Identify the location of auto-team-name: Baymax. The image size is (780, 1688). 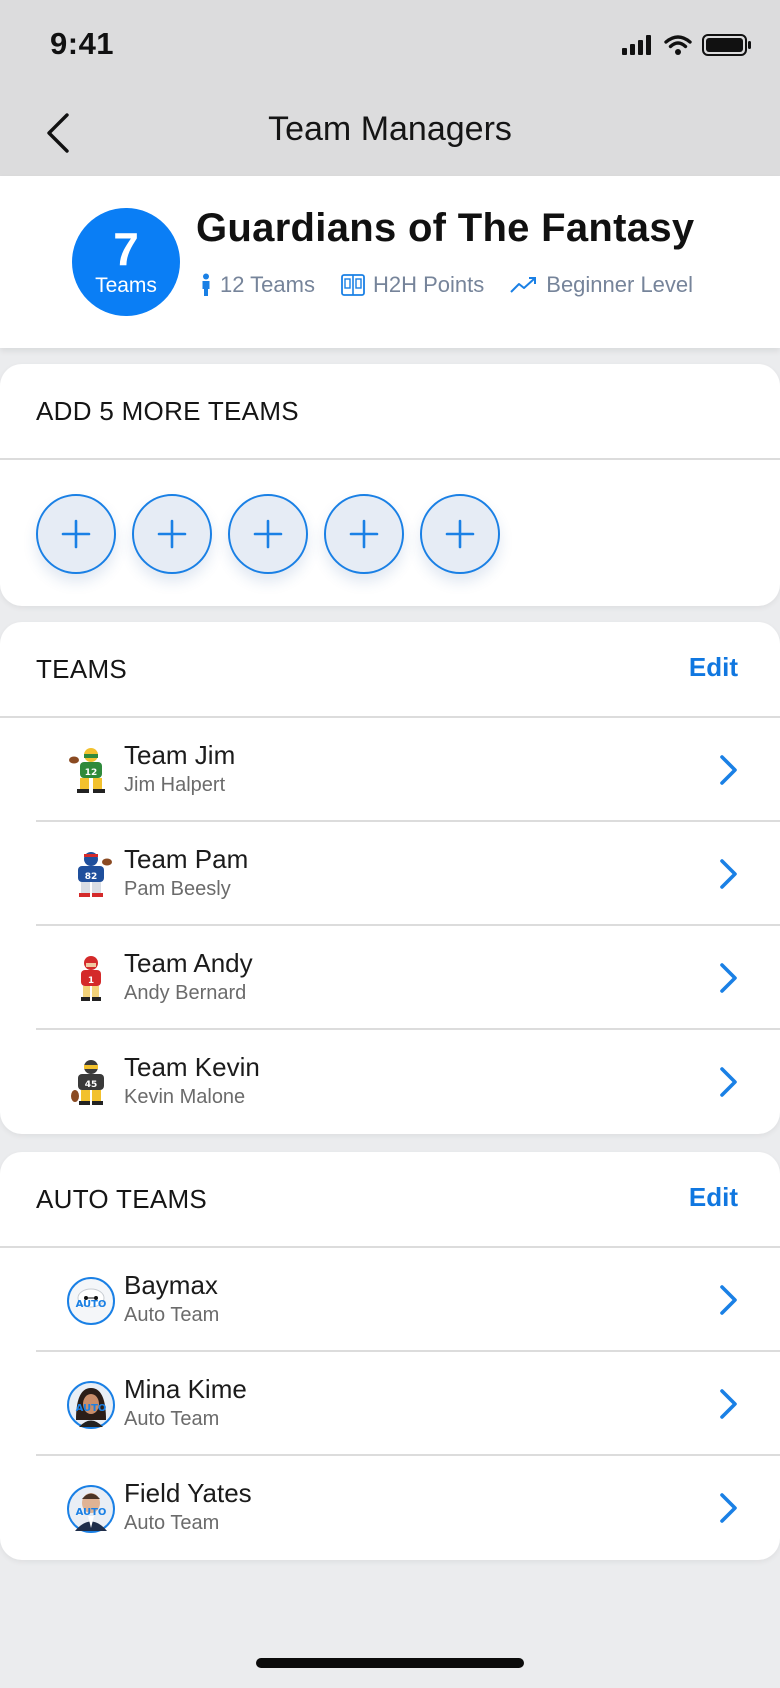
(171, 1285).